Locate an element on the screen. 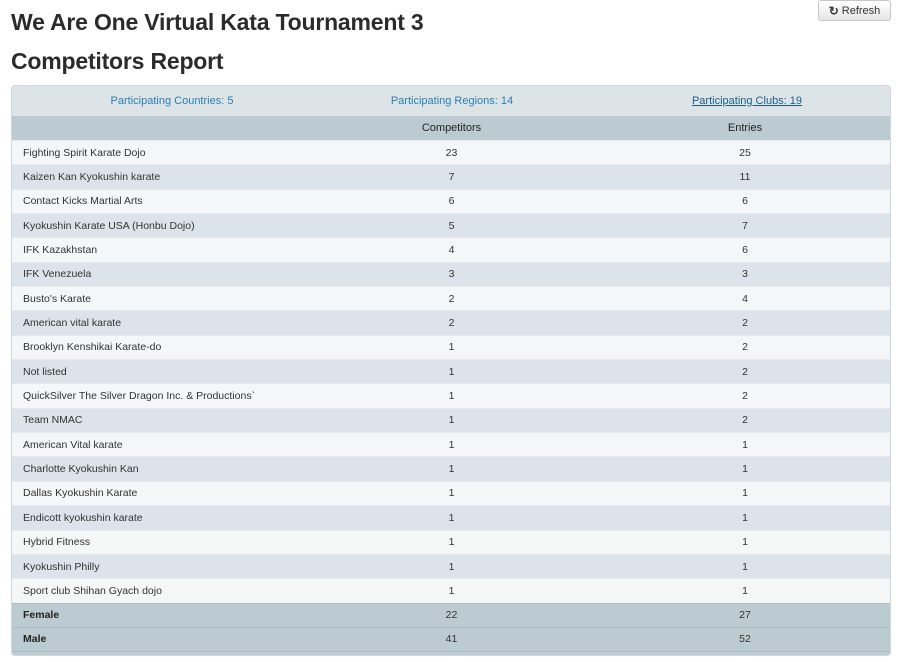  club-name: American Vital karate is located at coordinates (158, 444).